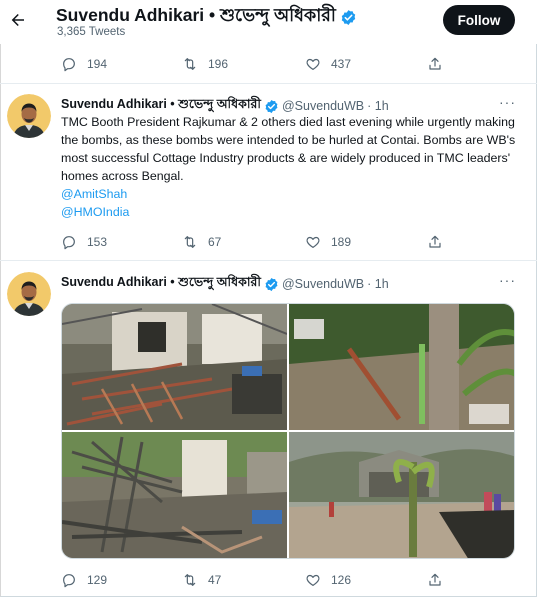 This screenshot has width=537, height=597. Describe the element at coordinates (97, 242) in the screenshot. I see `reply-count: 153` at that location.